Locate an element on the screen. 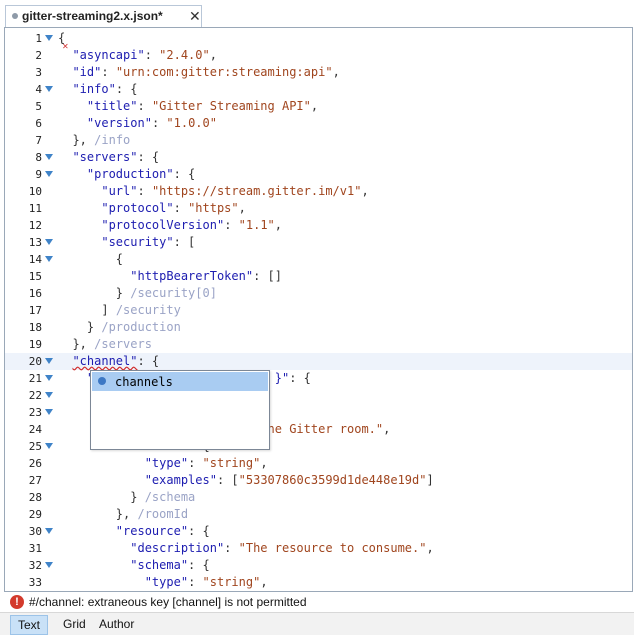 This screenshot has width=634, height=635. code-line: 14 { is located at coordinates (318, 259).